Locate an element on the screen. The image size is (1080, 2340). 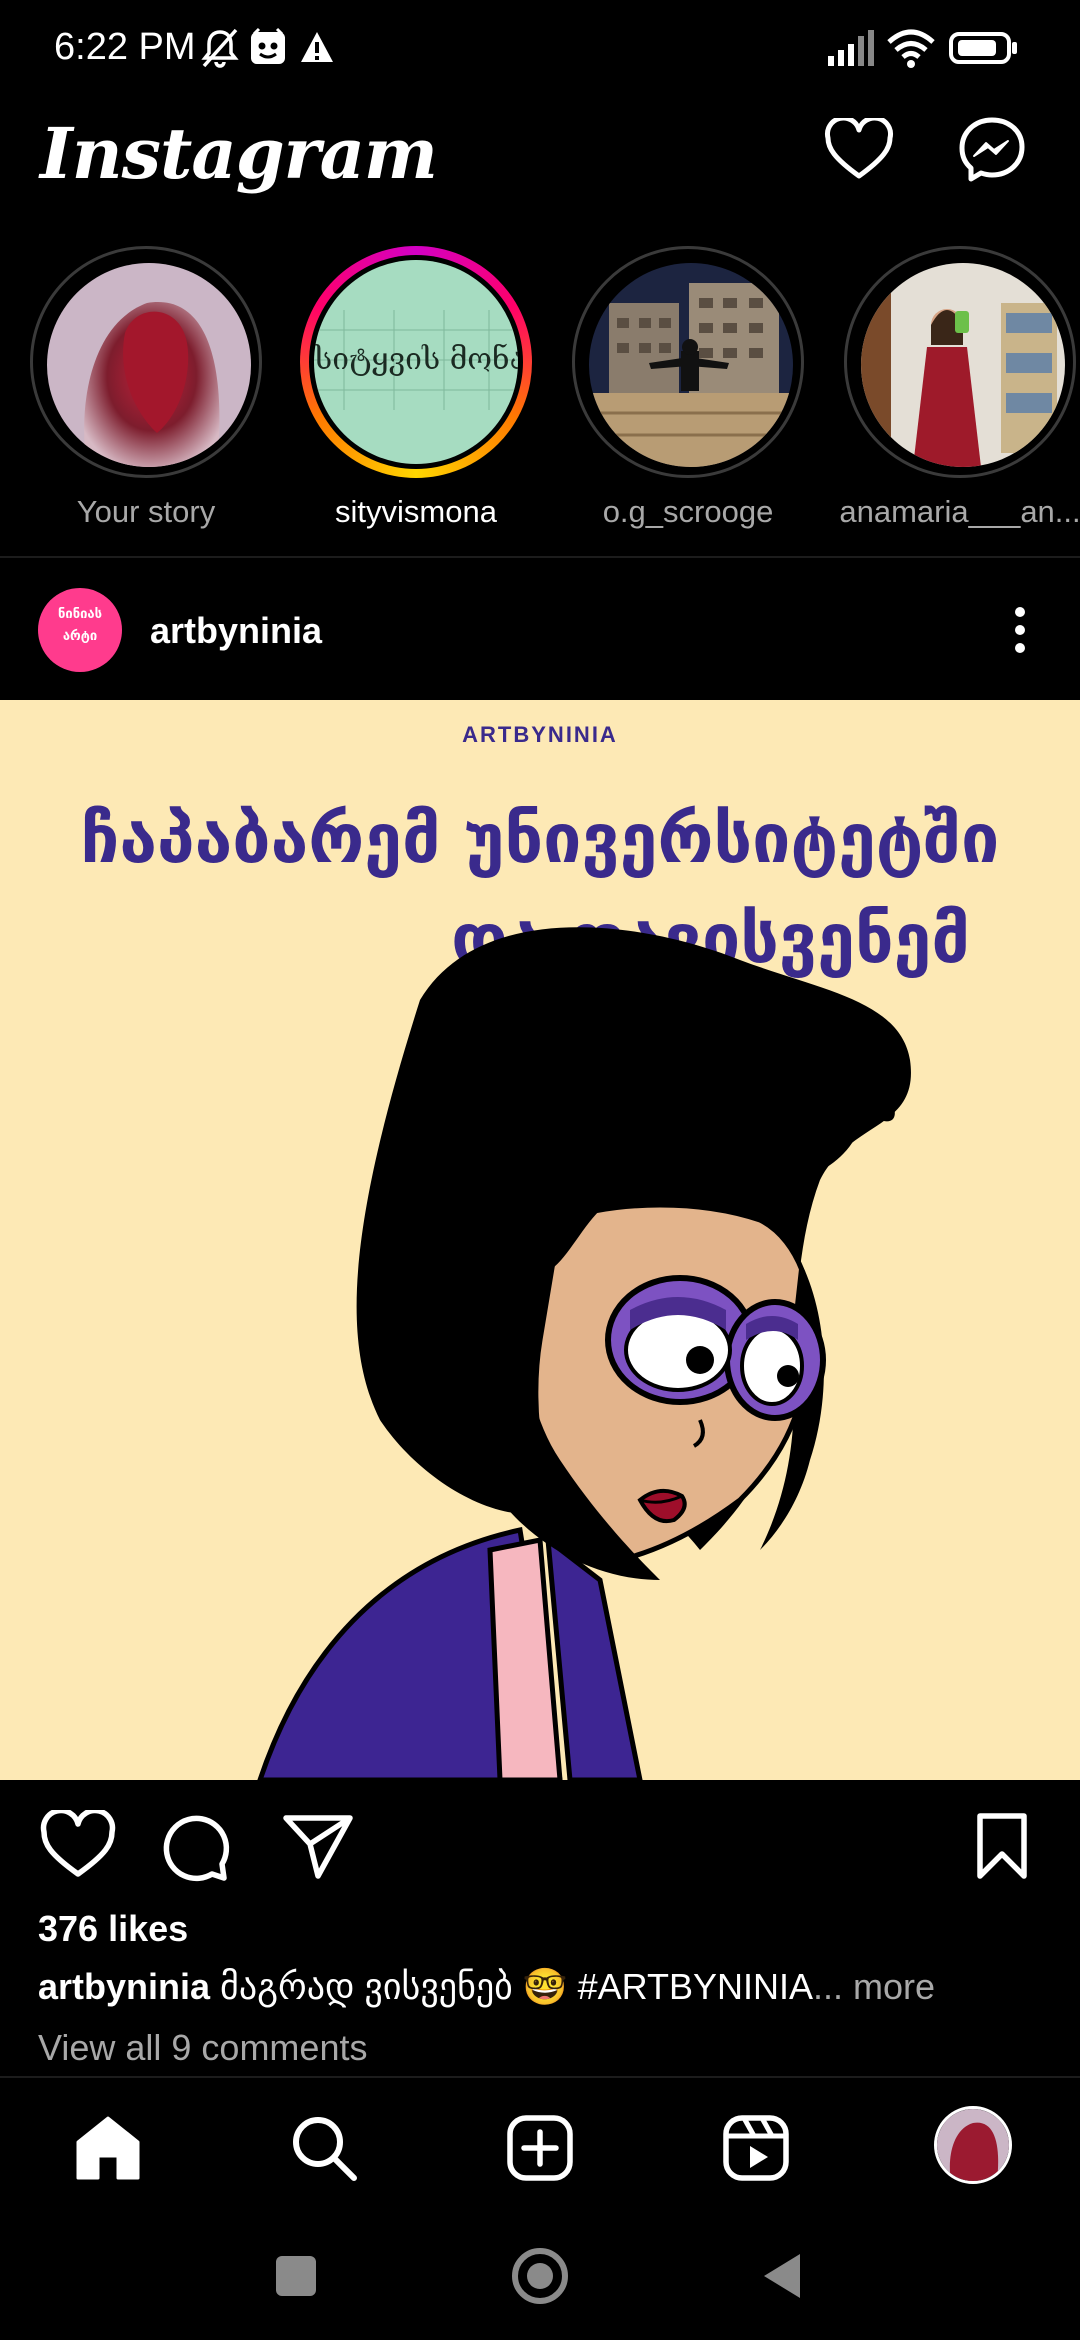
app-notification-icon is located at coordinates (268, 45).